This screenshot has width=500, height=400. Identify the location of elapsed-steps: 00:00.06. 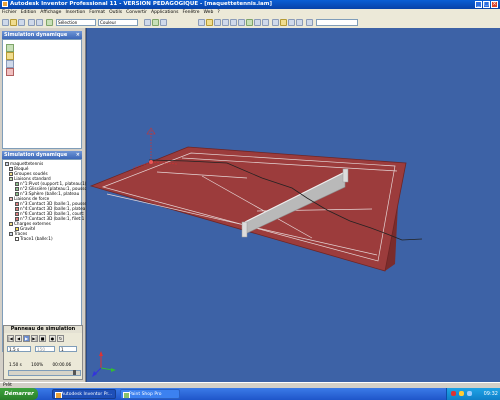
(62, 364).